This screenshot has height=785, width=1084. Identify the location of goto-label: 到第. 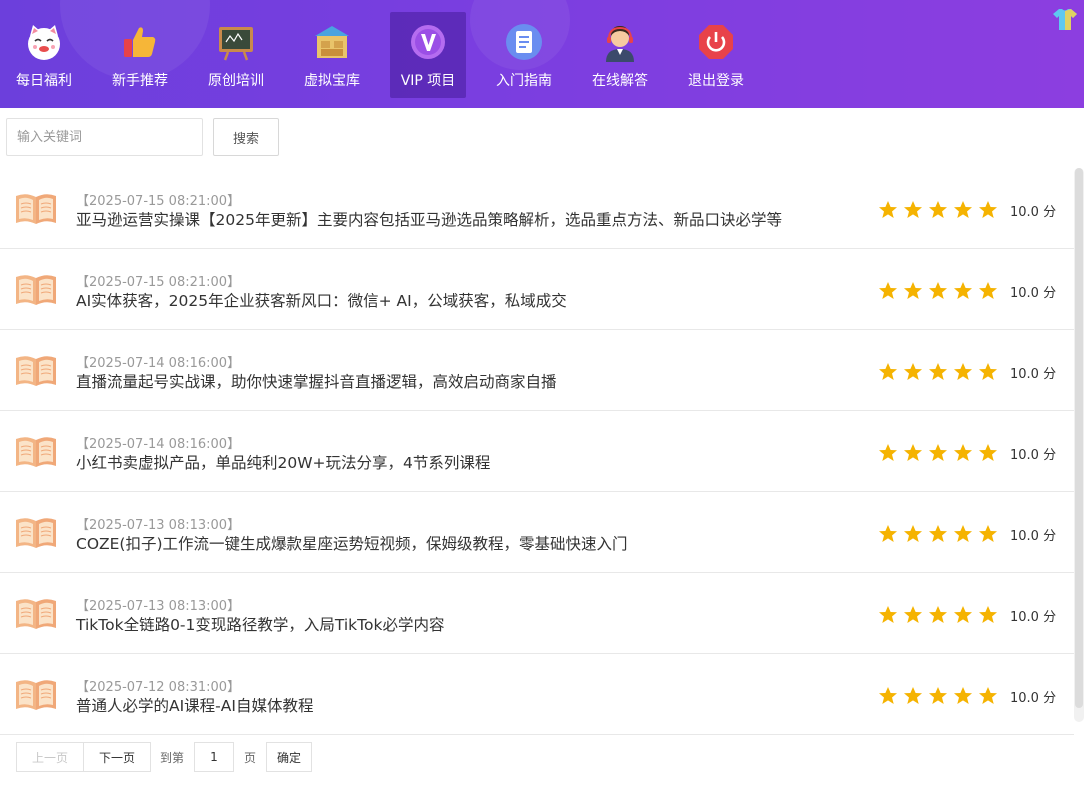
(172, 758).